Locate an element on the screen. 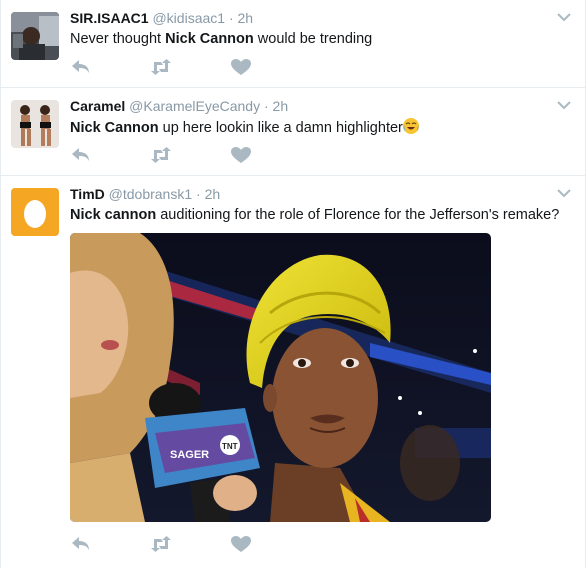 The height and width of the screenshot is (568, 586). tweet-text-after: up here lookin like a damn highlighter is located at coordinates (280, 128).